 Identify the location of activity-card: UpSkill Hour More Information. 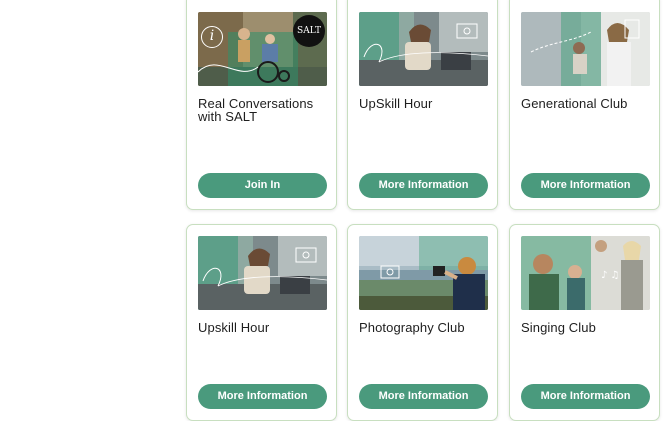
(422, 105).